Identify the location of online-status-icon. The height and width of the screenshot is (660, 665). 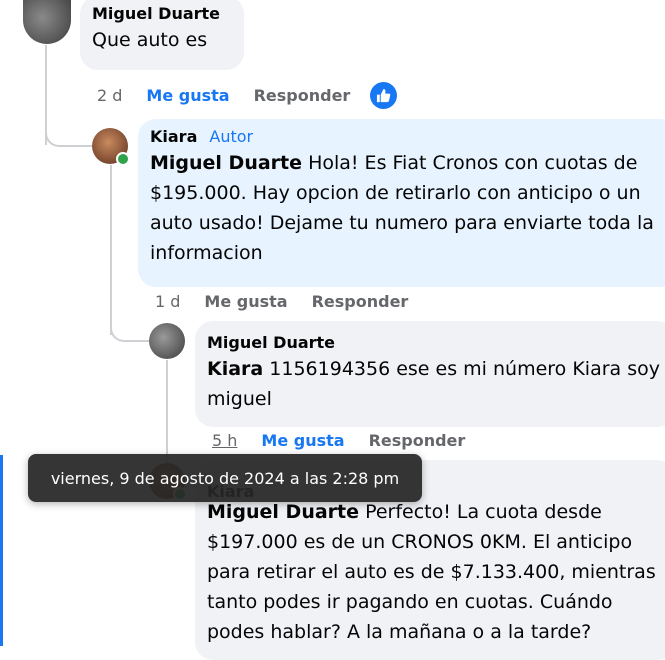
(123, 159).